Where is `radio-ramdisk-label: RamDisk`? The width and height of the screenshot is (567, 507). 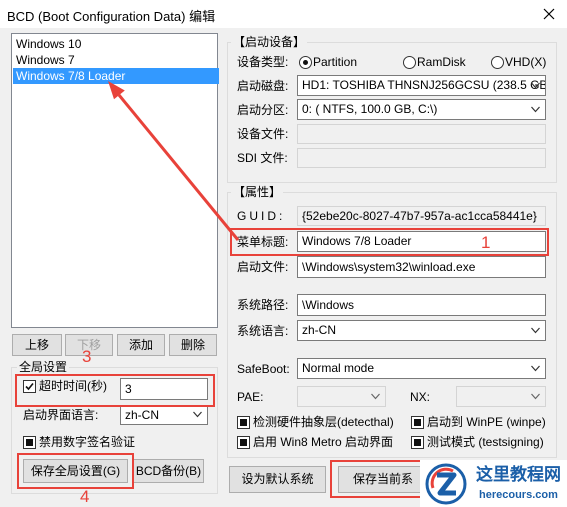
radio-ramdisk-label: RamDisk is located at coordinates (441, 62).